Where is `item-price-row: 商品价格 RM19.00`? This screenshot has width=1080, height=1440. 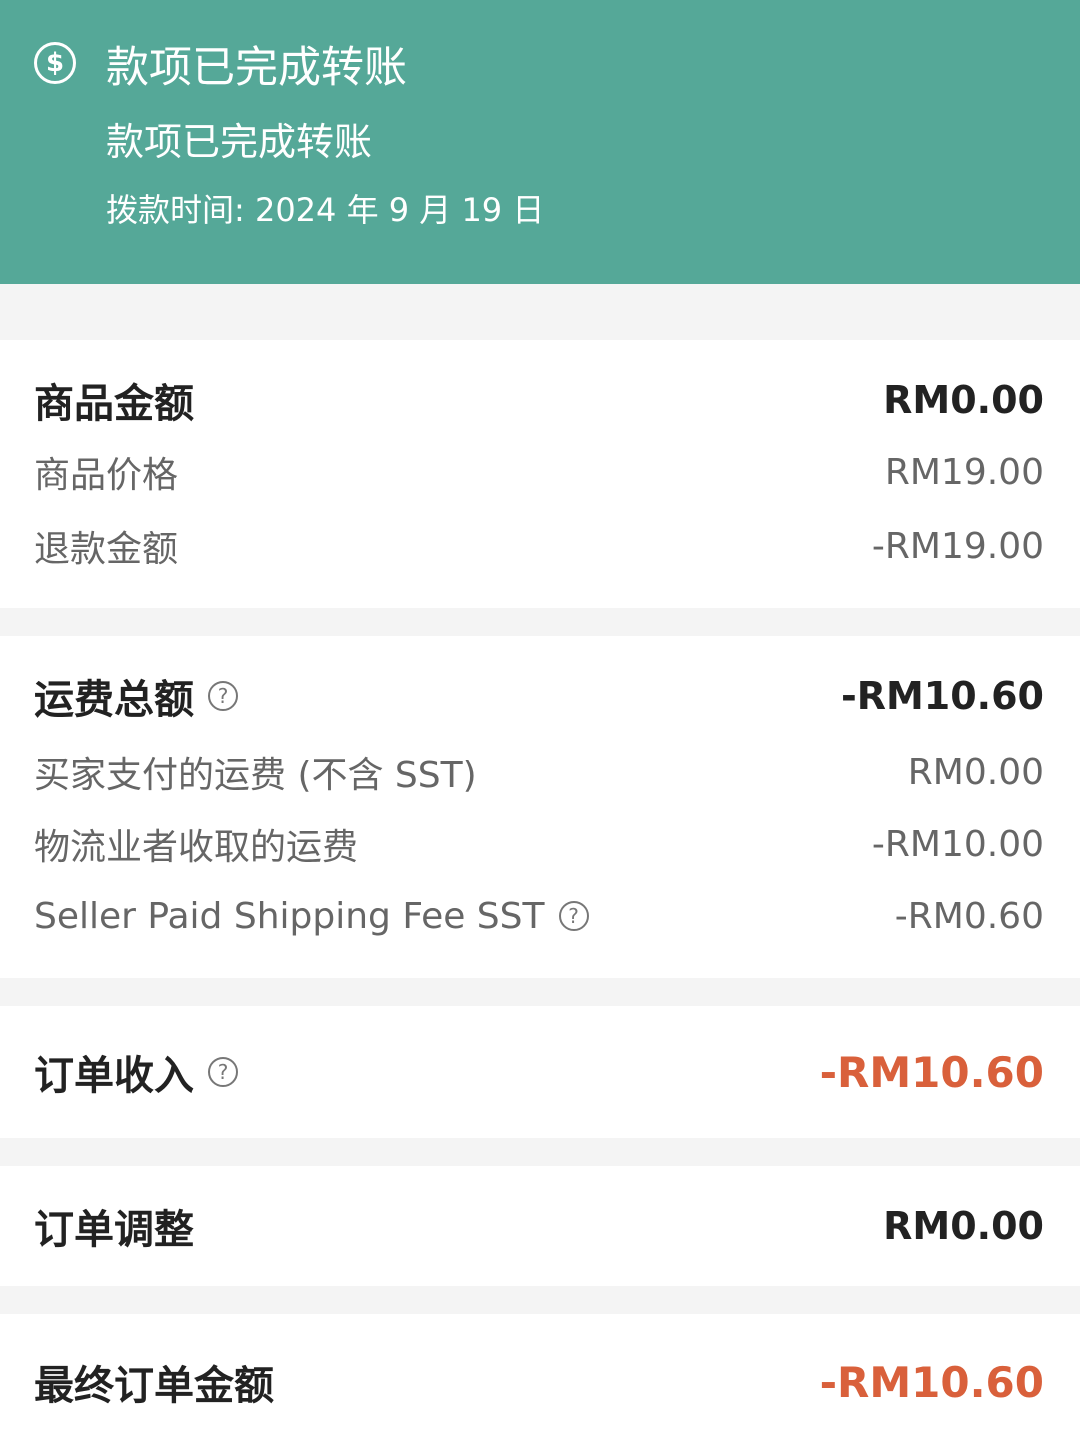
item-price-row: 商品价格 RM19.00 is located at coordinates (539, 472).